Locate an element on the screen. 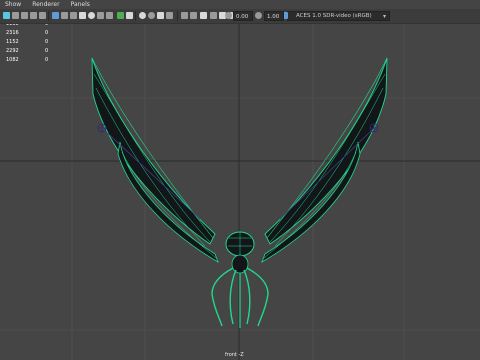 The width and height of the screenshot is (480, 360). color-space-value: ACES 1.0 SDR-video (sRGB) is located at coordinates (334, 16).